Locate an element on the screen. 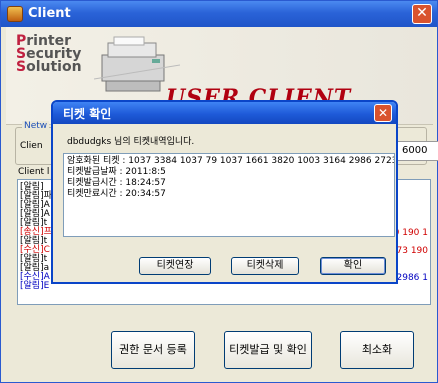 The width and height of the screenshot is (438, 383). dialog-heading: dbdudgks 님의 티켓내역입니다. is located at coordinates (130, 140).